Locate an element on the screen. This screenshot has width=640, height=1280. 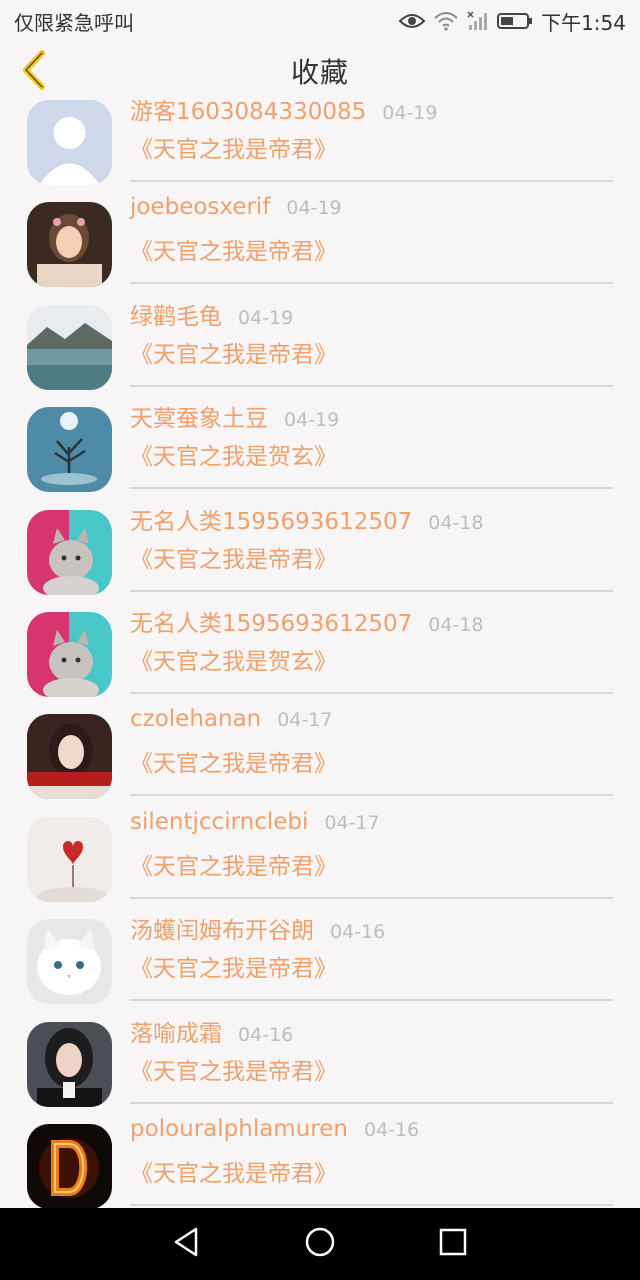
app-header: 收藏 is located at coordinates (320, 71).